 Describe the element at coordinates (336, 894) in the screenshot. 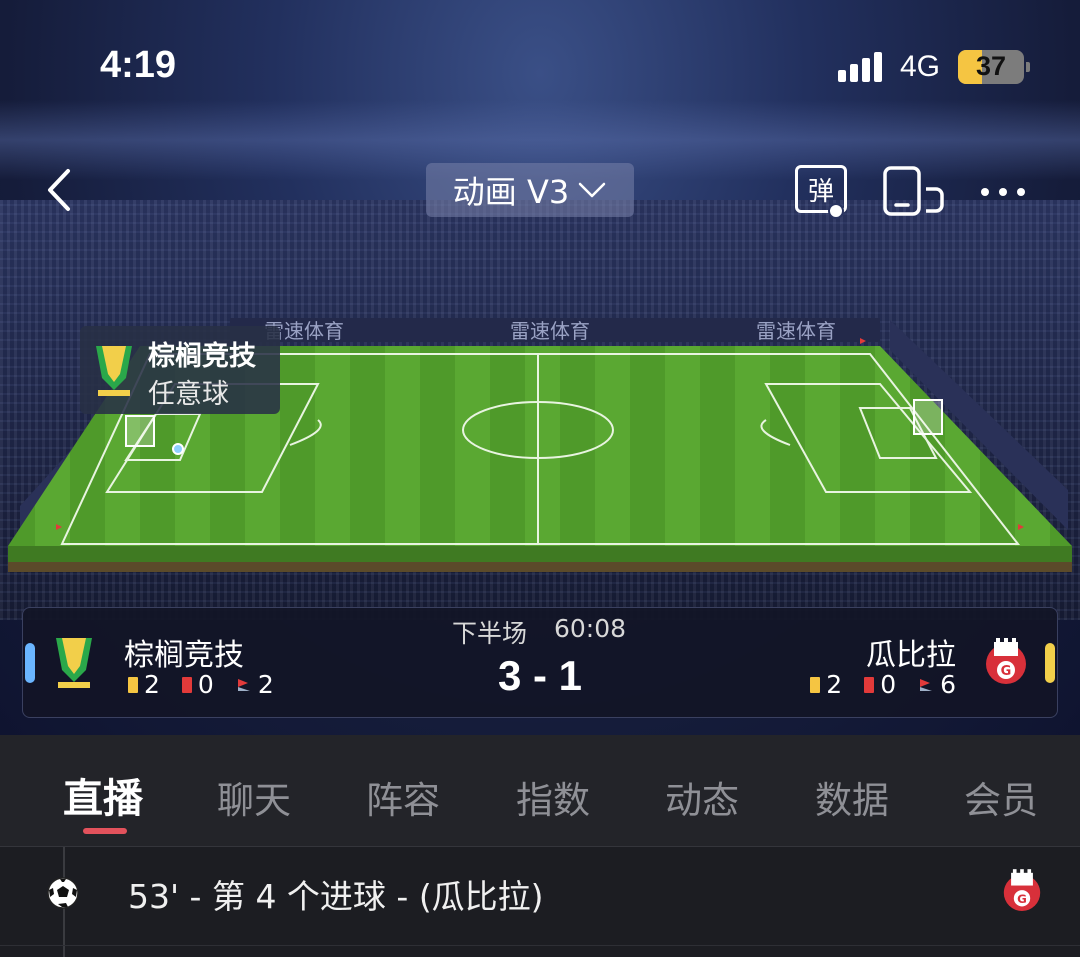

I see `event-item-text: 53' - 第 4 个进球 - (瓜比拉)` at that location.